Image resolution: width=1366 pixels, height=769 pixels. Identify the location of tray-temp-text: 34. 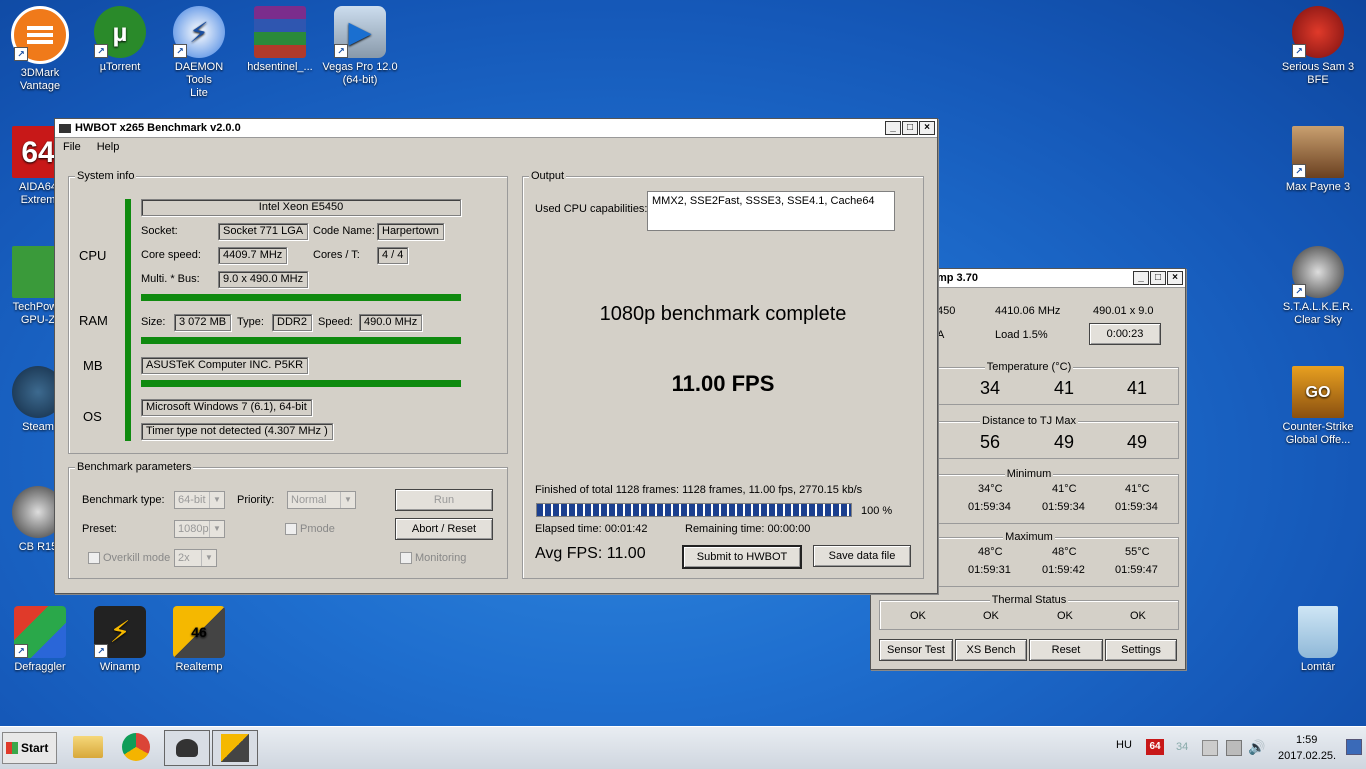
(1182, 747).